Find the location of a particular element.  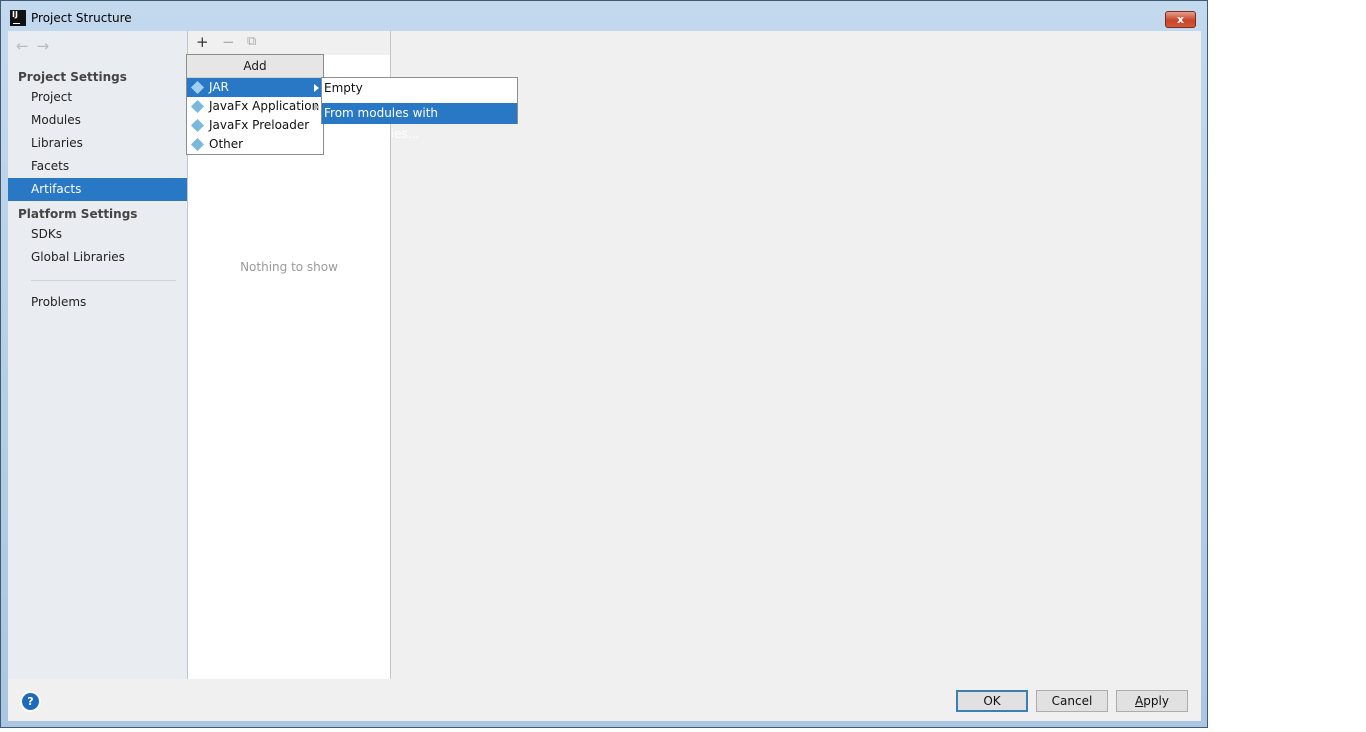

add-icon: + is located at coordinates (202, 42).